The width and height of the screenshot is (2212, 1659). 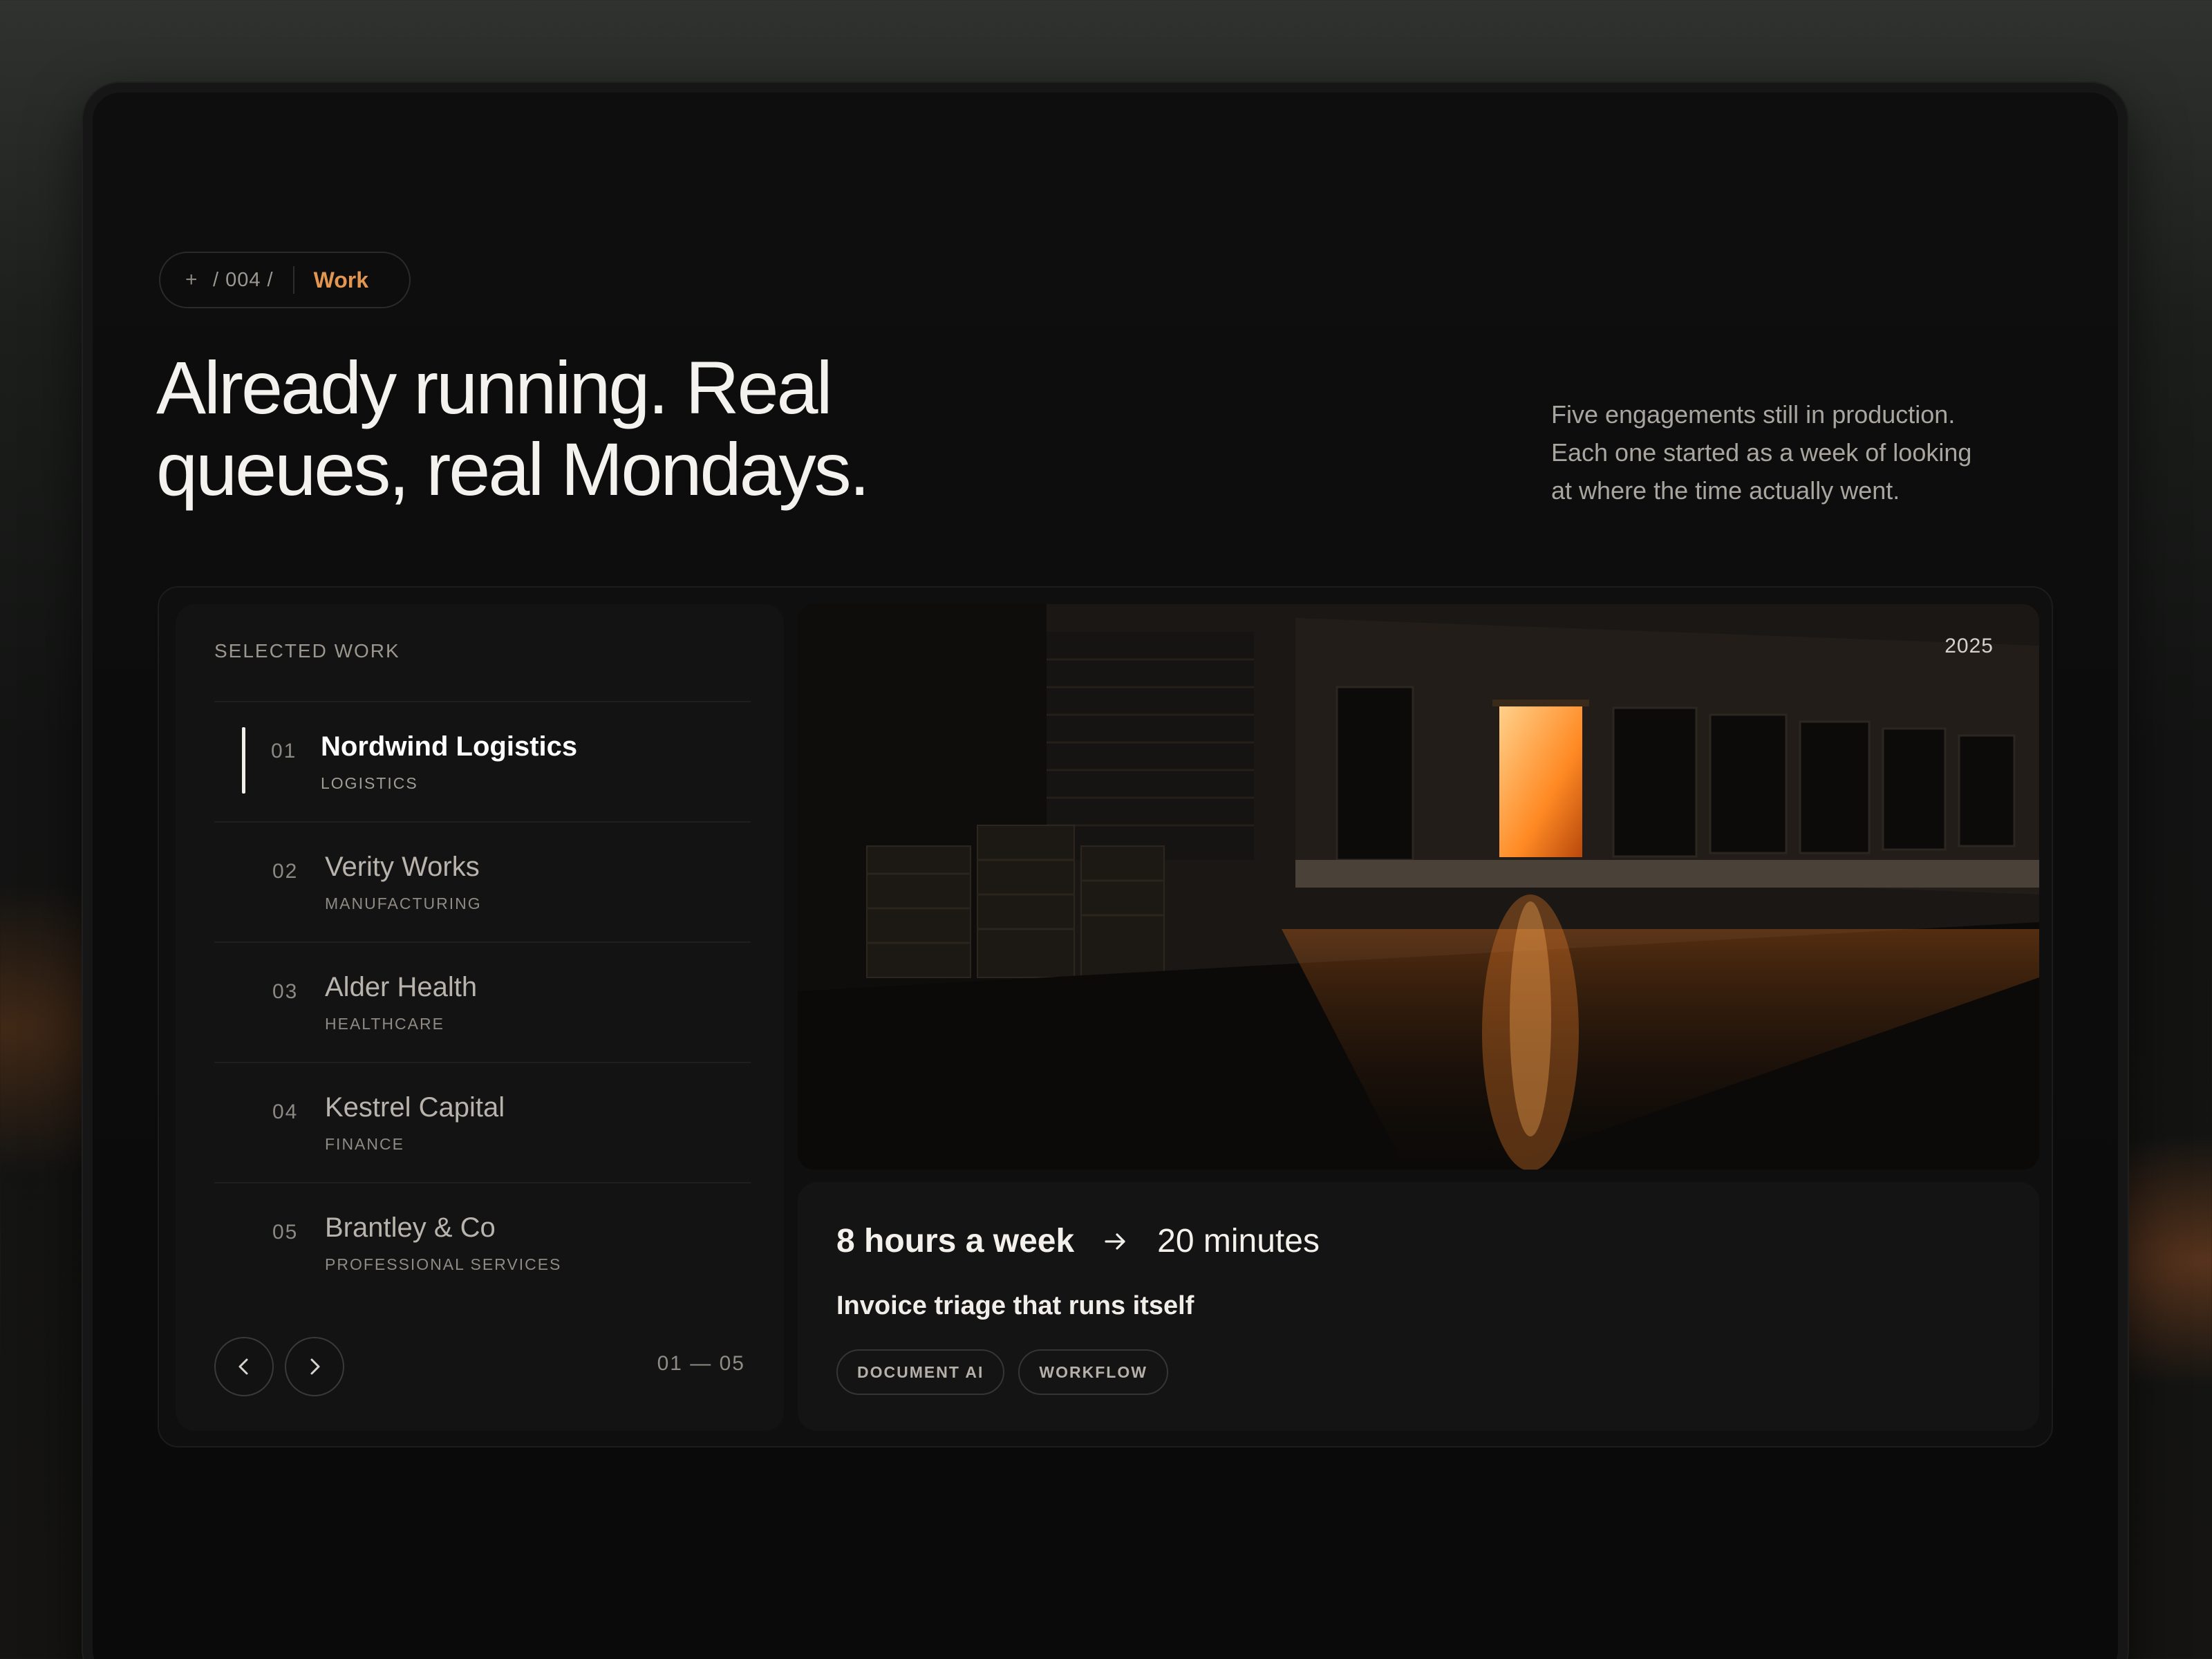 What do you see at coordinates (920, 1372) in the screenshot?
I see `tag-document-ai: DOCUMENT AI` at bounding box center [920, 1372].